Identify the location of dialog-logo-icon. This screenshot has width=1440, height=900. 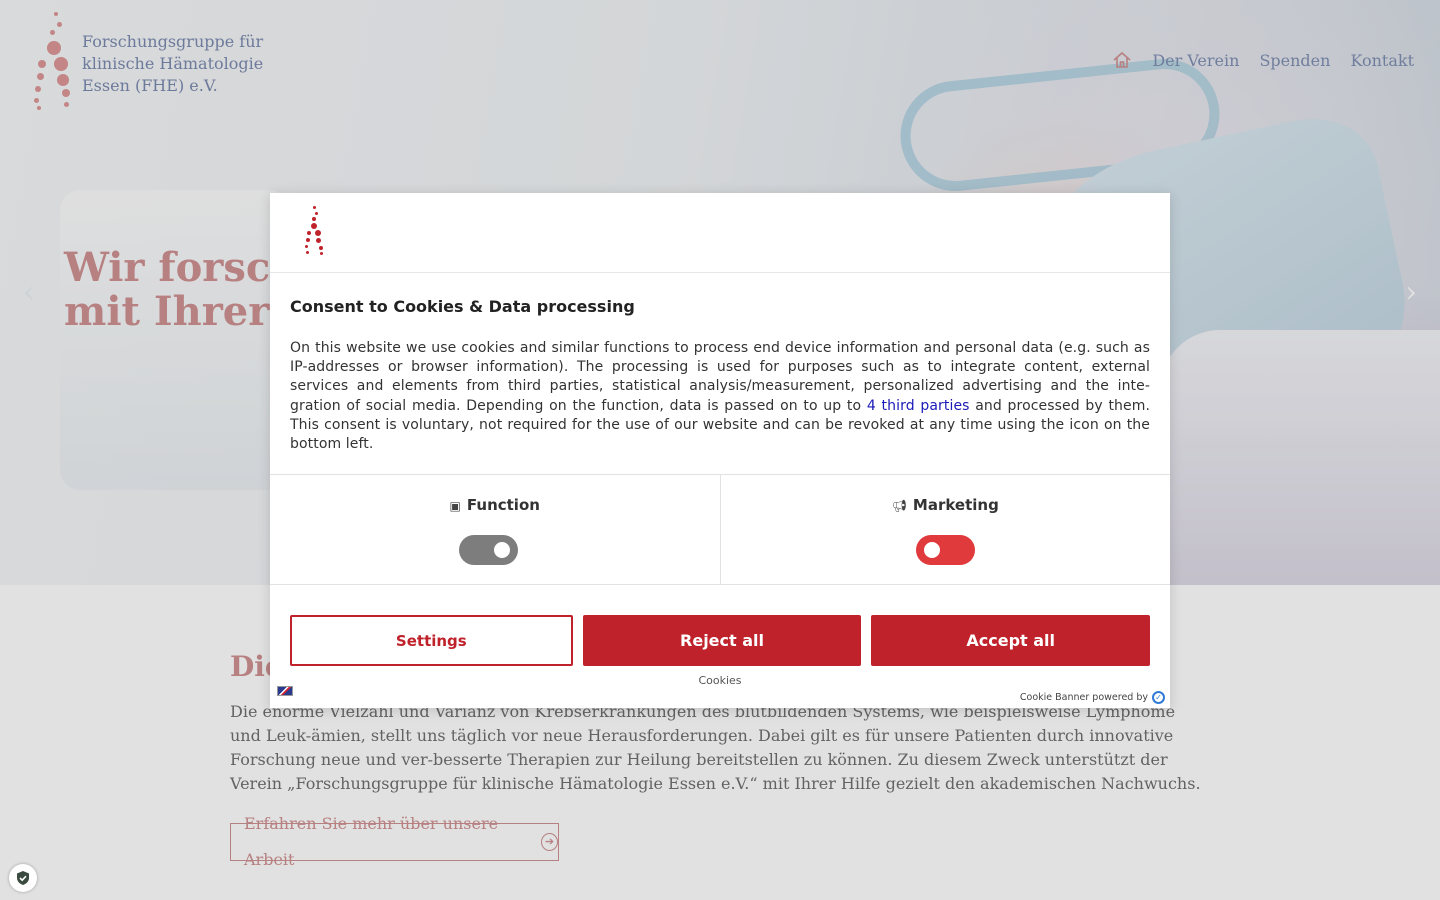
(315, 231).